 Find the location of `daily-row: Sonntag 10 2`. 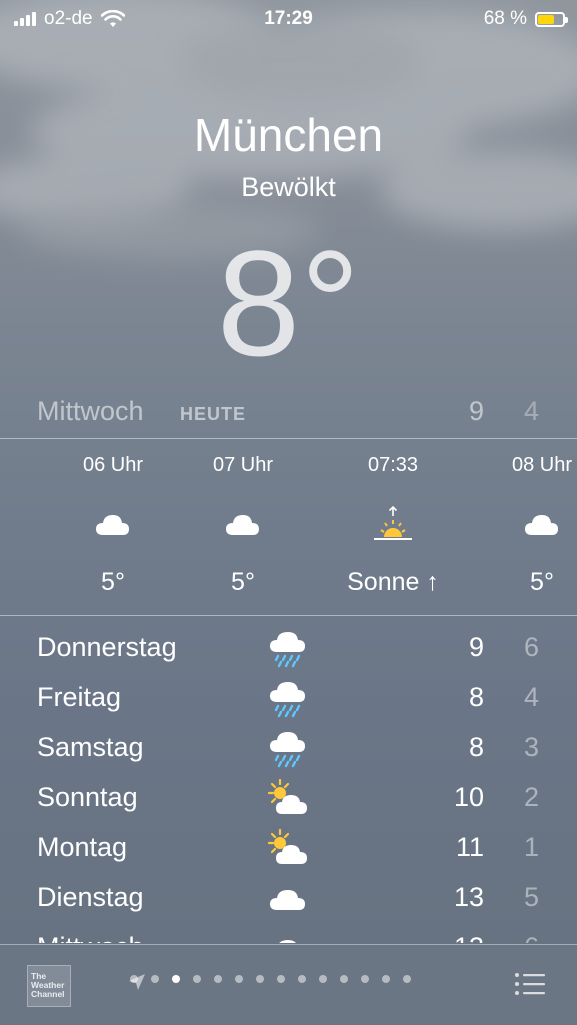

daily-row: Sonntag 10 2 is located at coordinates (288, 797).